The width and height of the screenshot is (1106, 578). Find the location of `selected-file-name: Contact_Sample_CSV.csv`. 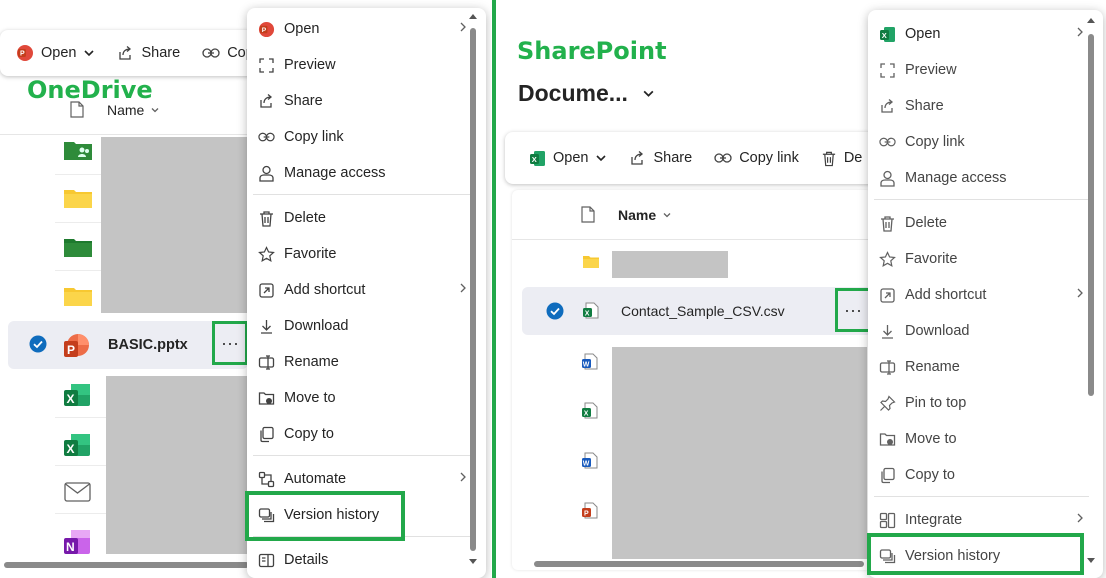

selected-file-name: Contact_Sample_CSV.csv is located at coordinates (703, 311).